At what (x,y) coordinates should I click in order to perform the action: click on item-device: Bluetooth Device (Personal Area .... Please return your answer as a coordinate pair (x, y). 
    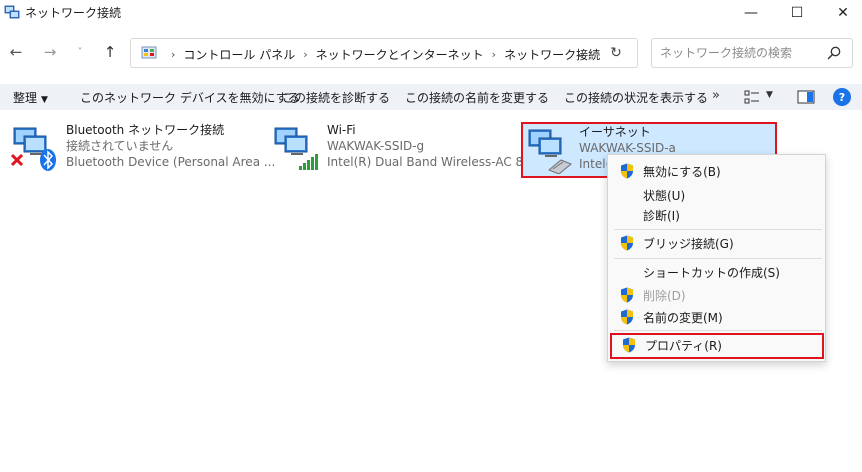
    Looking at the image, I should click on (171, 162).